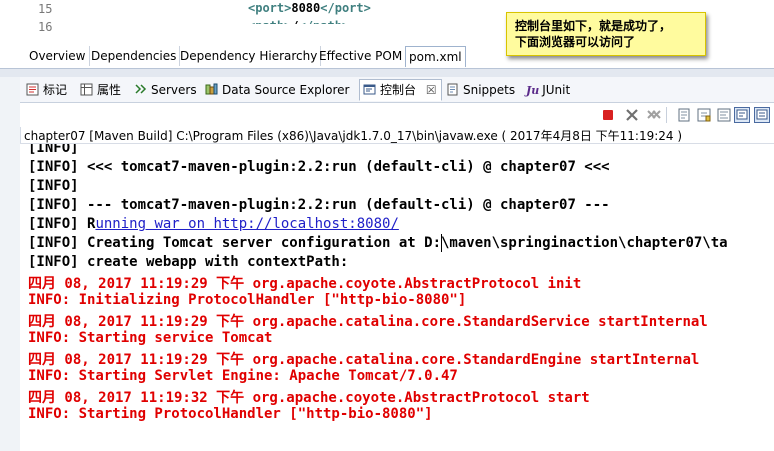 The image size is (774, 451). Describe the element at coordinates (593, 26) in the screenshot. I see `callout-line: 控制台里如下，就是成功了，` at that location.